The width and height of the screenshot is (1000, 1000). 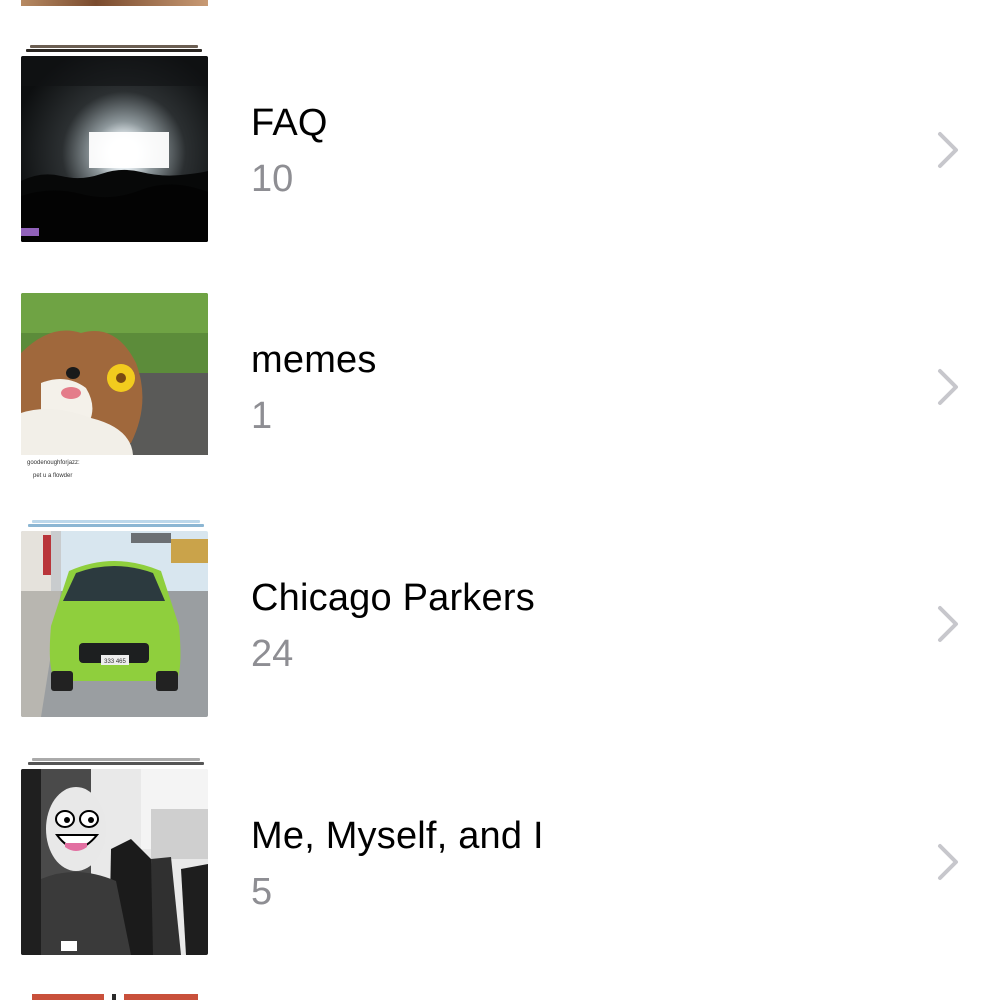 I want to click on album-title: Me, Myself, and I, so click(x=397, y=836).